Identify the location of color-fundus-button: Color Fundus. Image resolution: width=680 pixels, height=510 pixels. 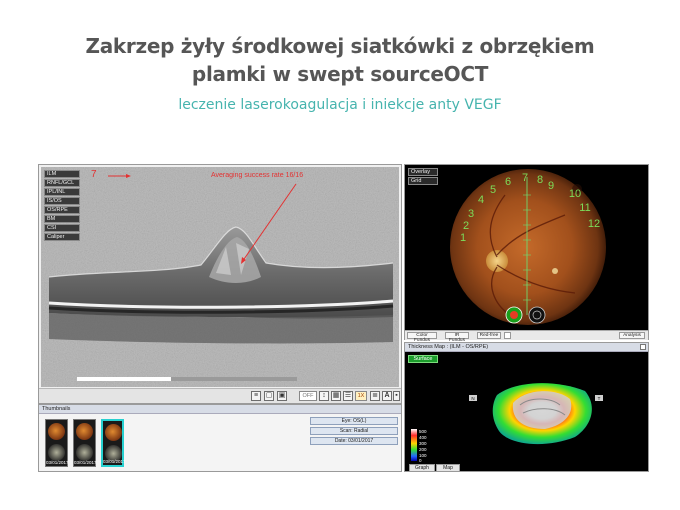
(422, 337).